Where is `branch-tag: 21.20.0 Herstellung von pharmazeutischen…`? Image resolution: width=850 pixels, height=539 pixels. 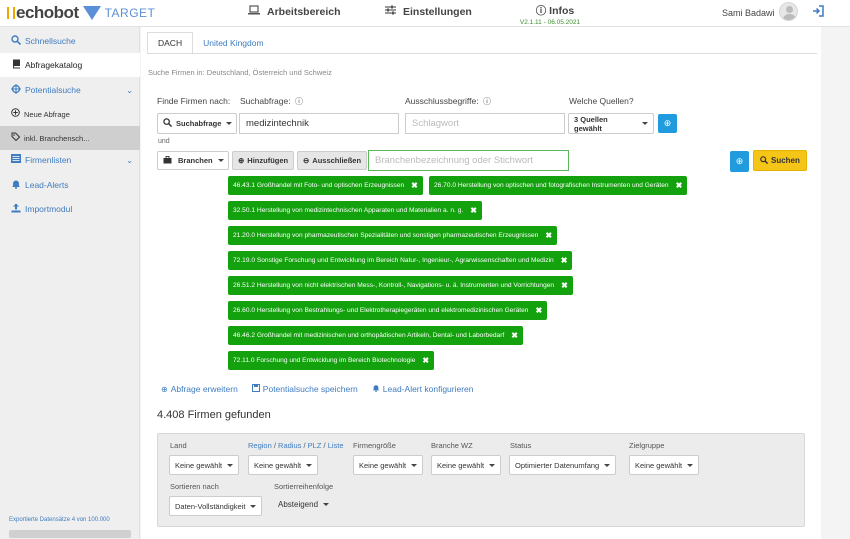 branch-tag: 21.20.0 Herstellung von pharmazeutischen… is located at coordinates (393, 235).